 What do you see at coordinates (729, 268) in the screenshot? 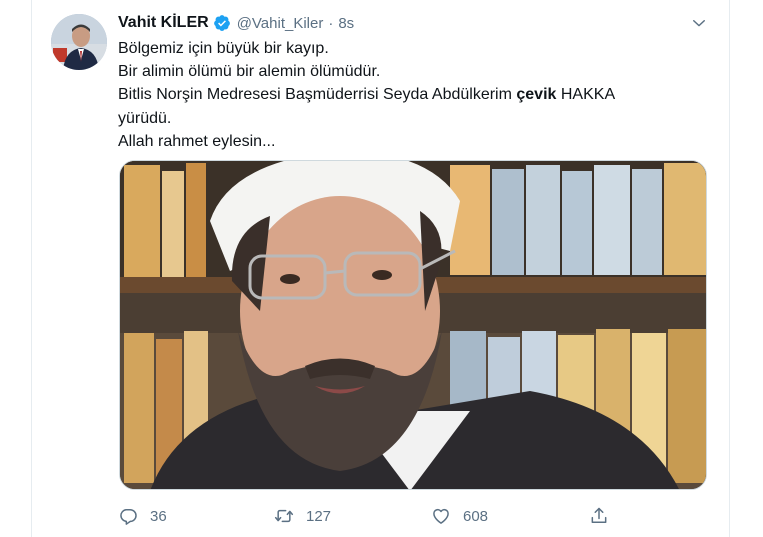
I see `column-border-right` at bounding box center [729, 268].